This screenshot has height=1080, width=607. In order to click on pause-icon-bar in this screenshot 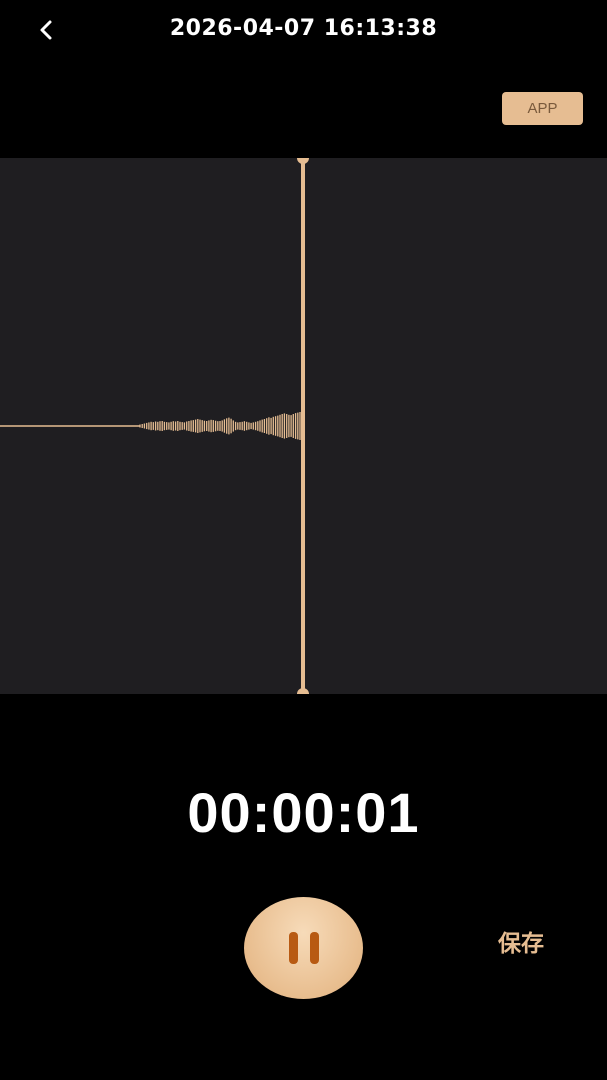, I will do `click(314, 948)`.